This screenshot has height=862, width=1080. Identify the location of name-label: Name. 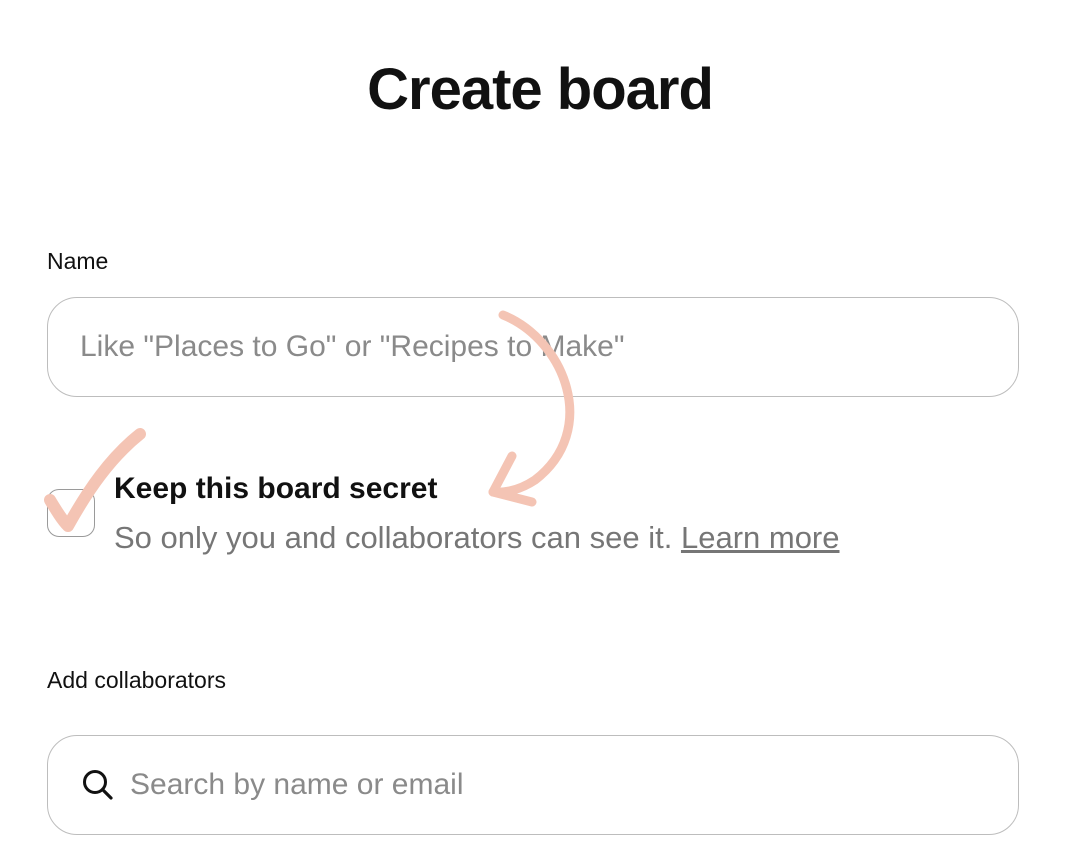
(78, 261).